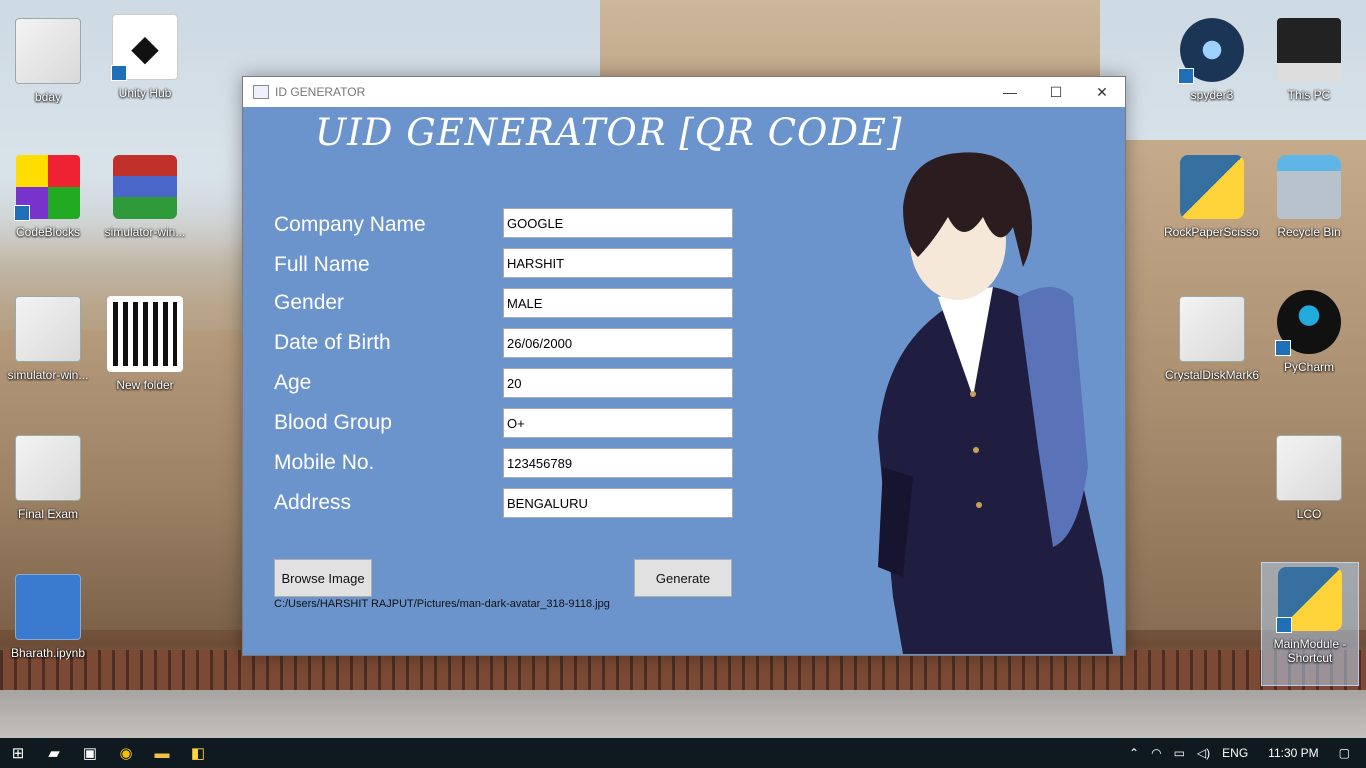 This screenshot has height=768, width=1366. What do you see at coordinates (618, 463) in the screenshot?
I see `mobile-number-input` at bounding box center [618, 463].